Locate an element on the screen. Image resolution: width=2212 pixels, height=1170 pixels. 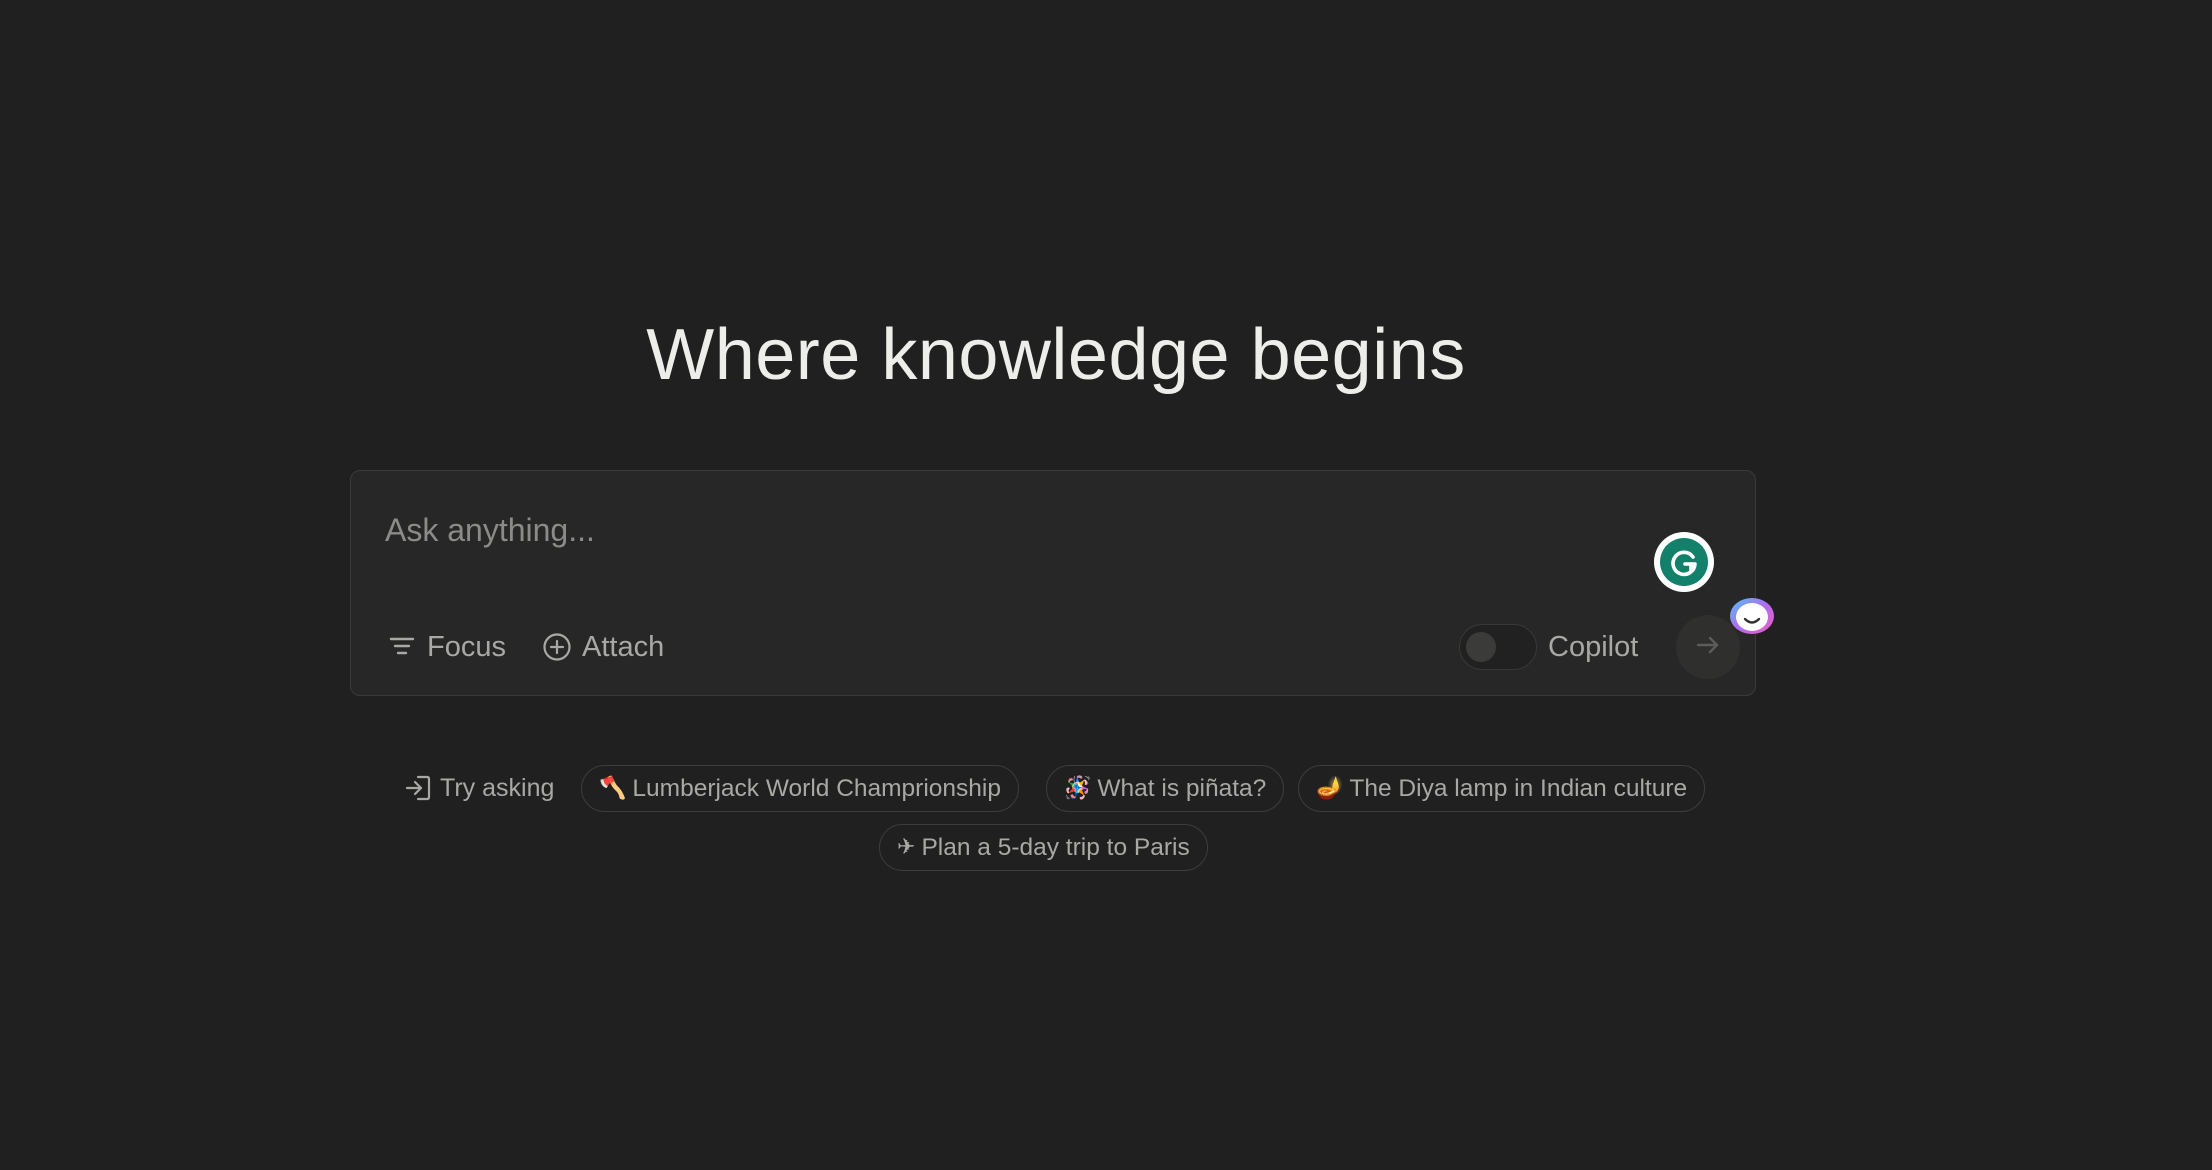
axe-icon: 🪓 is located at coordinates (613, 788).